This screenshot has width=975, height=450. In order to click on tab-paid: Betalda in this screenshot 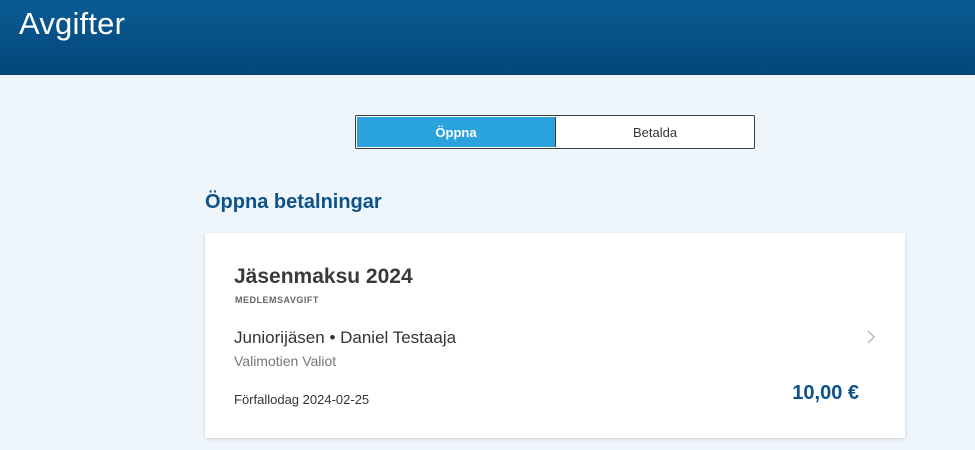, I will do `click(655, 132)`.